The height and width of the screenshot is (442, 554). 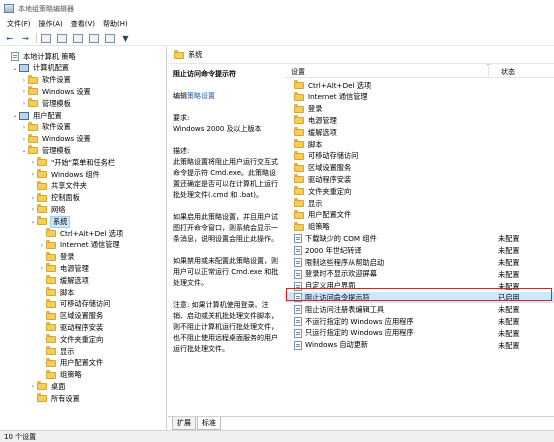 What do you see at coordinates (51, 24) in the screenshot?
I see `menu-action: 操作(A)` at bounding box center [51, 24].